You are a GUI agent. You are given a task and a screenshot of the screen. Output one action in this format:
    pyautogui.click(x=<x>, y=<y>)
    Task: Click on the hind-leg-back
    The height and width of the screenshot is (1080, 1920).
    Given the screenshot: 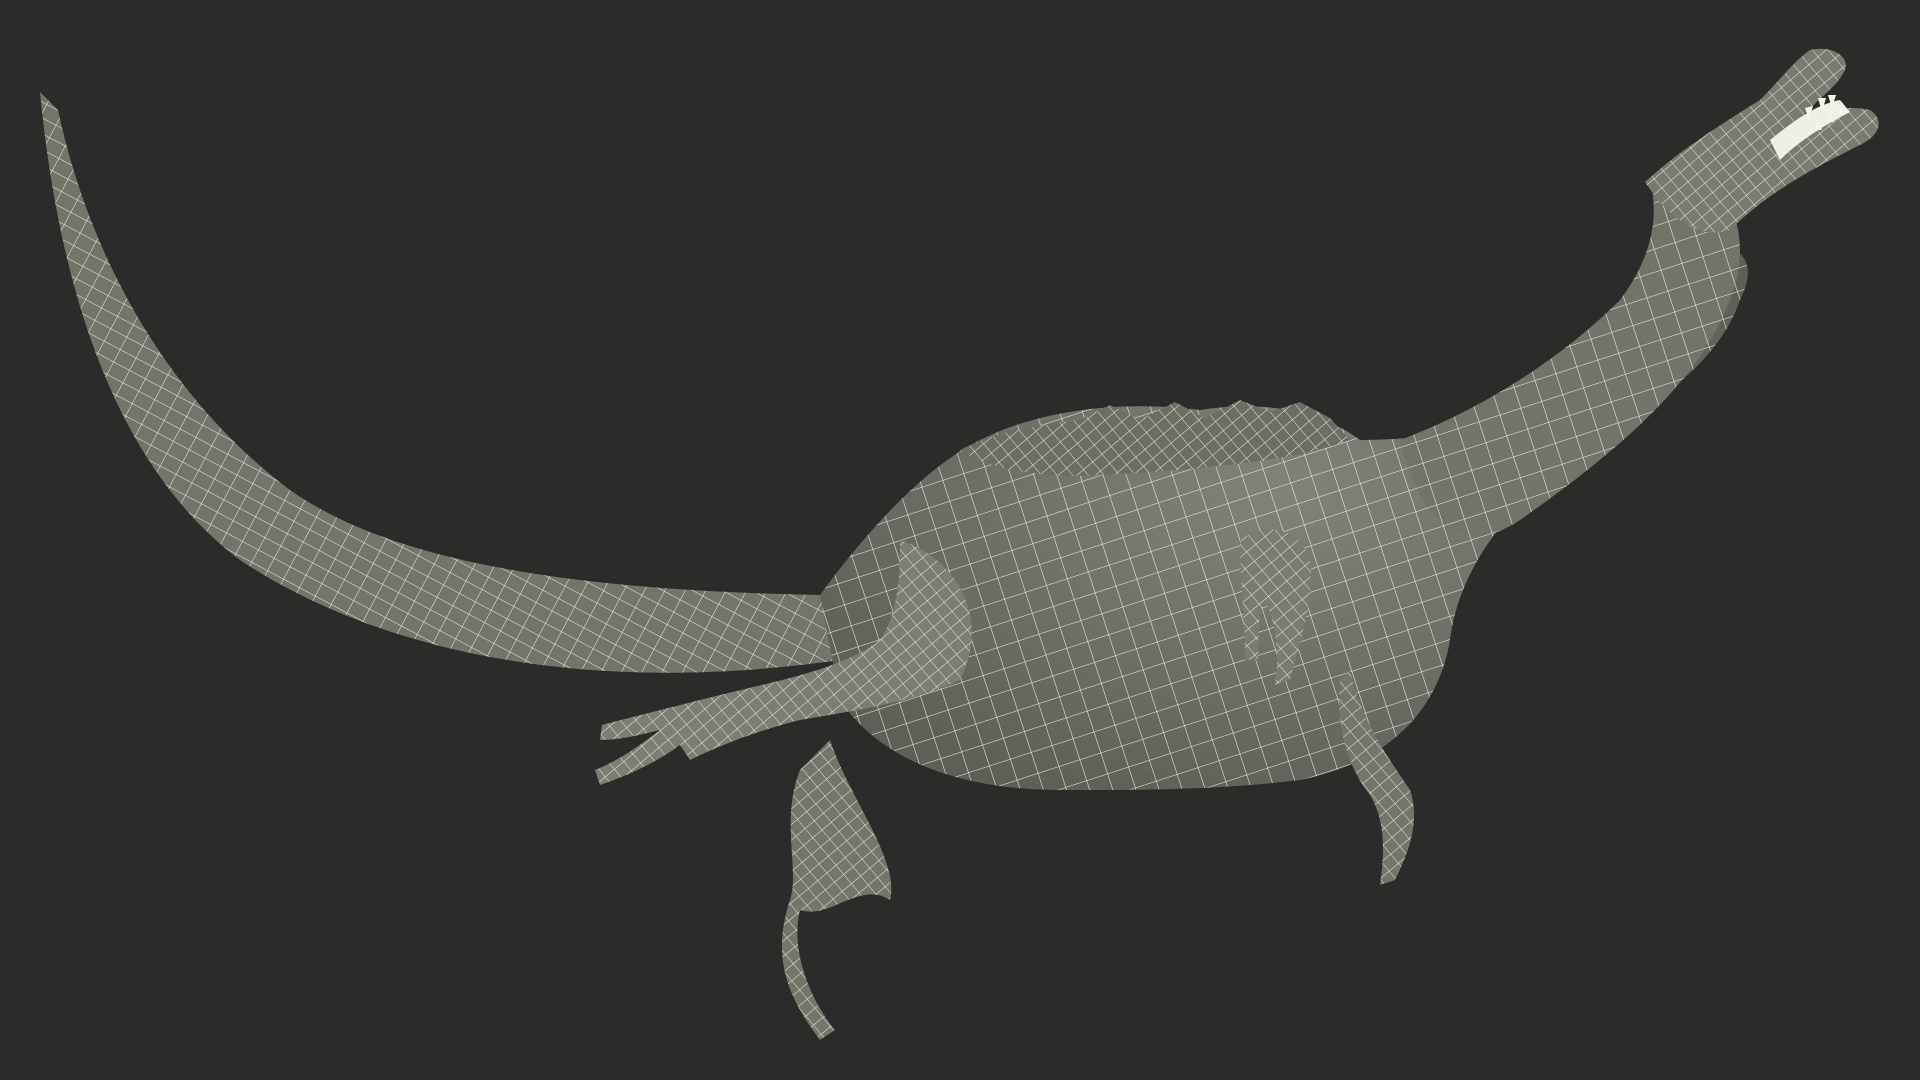 What is the action you would take?
    pyautogui.click(x=836, y=890)
    